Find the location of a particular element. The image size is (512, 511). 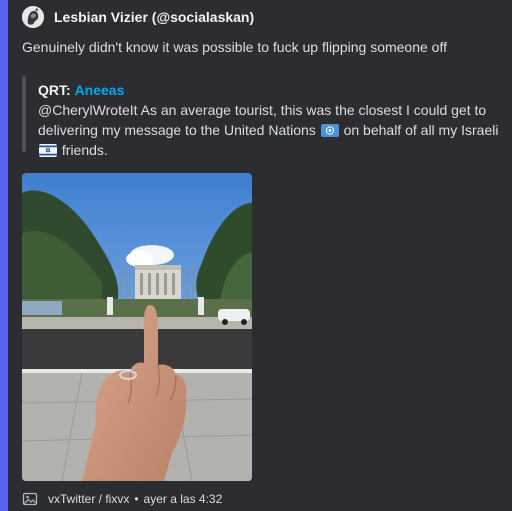

un-flag-icon is located at coordinates (329, 129).